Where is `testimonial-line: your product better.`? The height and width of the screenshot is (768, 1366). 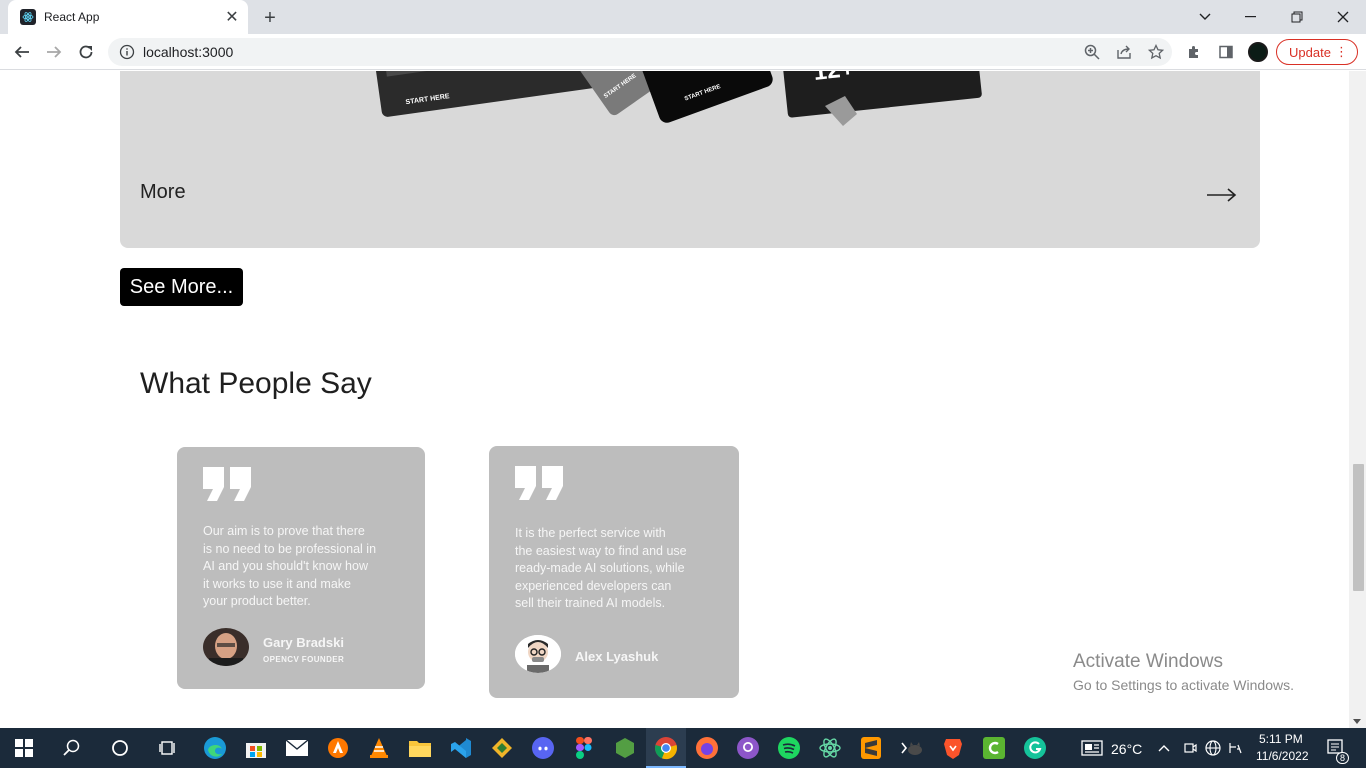 testimonial-line: your product better. is located at coordinates (257, 601).